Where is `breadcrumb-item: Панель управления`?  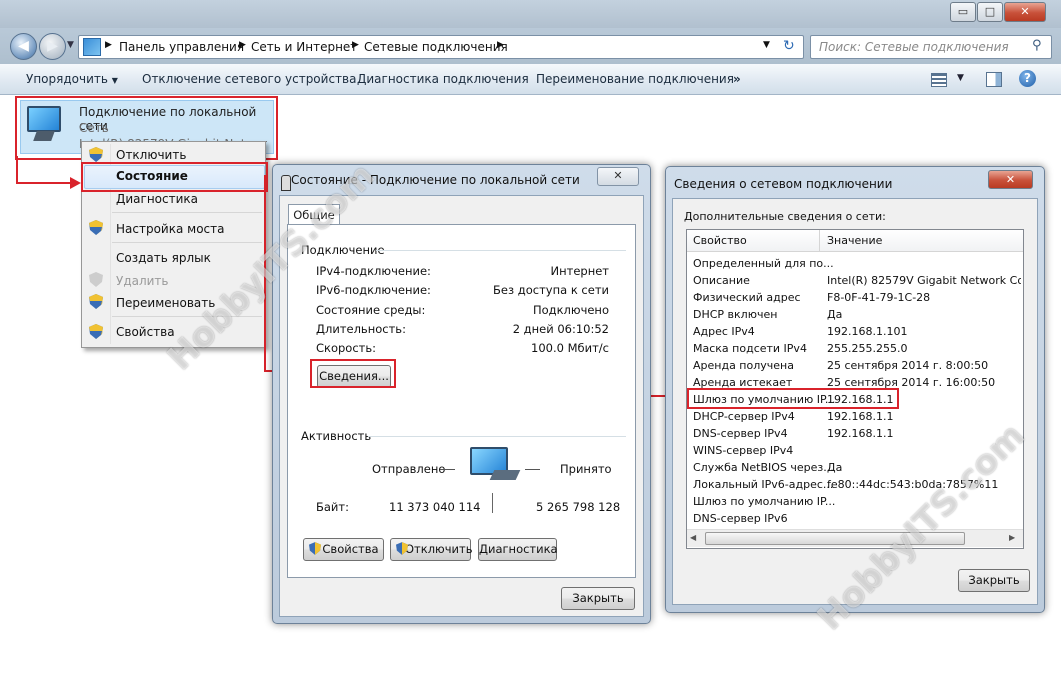 breadcrumb-item: Панель управления is located at coordinates (181, 47).